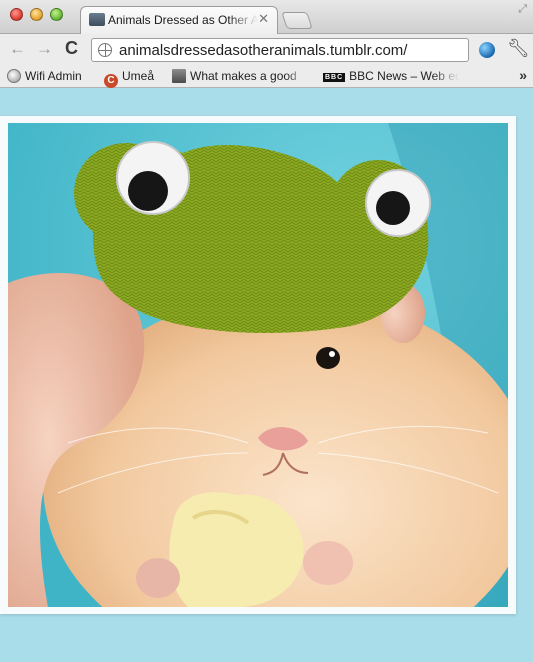 This screenshot has width=533, height=662. I want to click on wrench-icon: 🔧︎, so click(518, 48).